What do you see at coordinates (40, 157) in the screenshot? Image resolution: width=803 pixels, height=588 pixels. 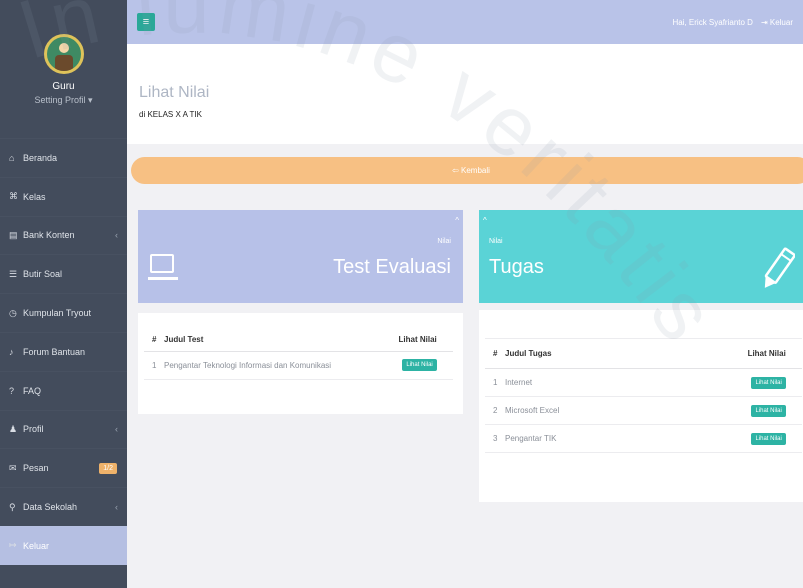 I see `sidebar-item-label: Beranda` at bounding box center [40, 157].